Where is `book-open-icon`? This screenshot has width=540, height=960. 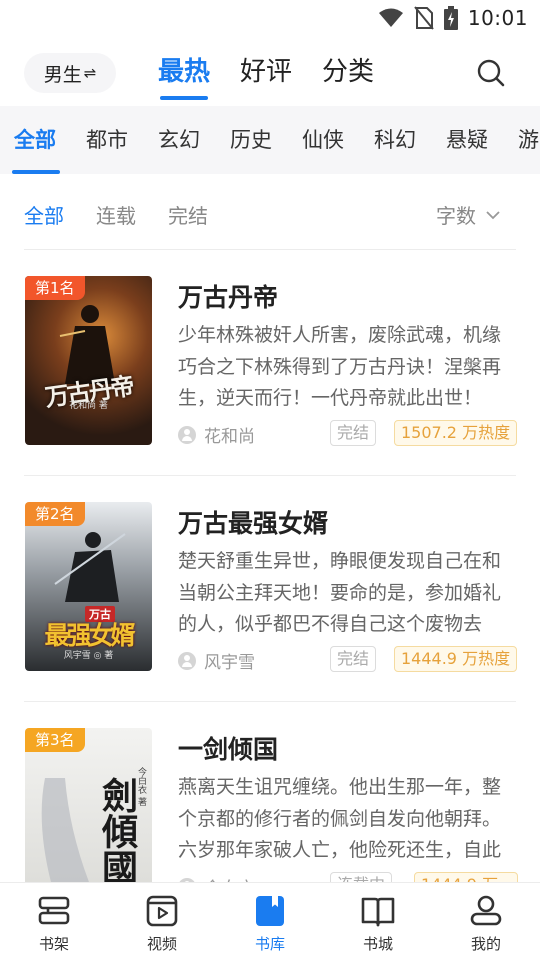 book-open-icon is located at coordinates (378, 912).